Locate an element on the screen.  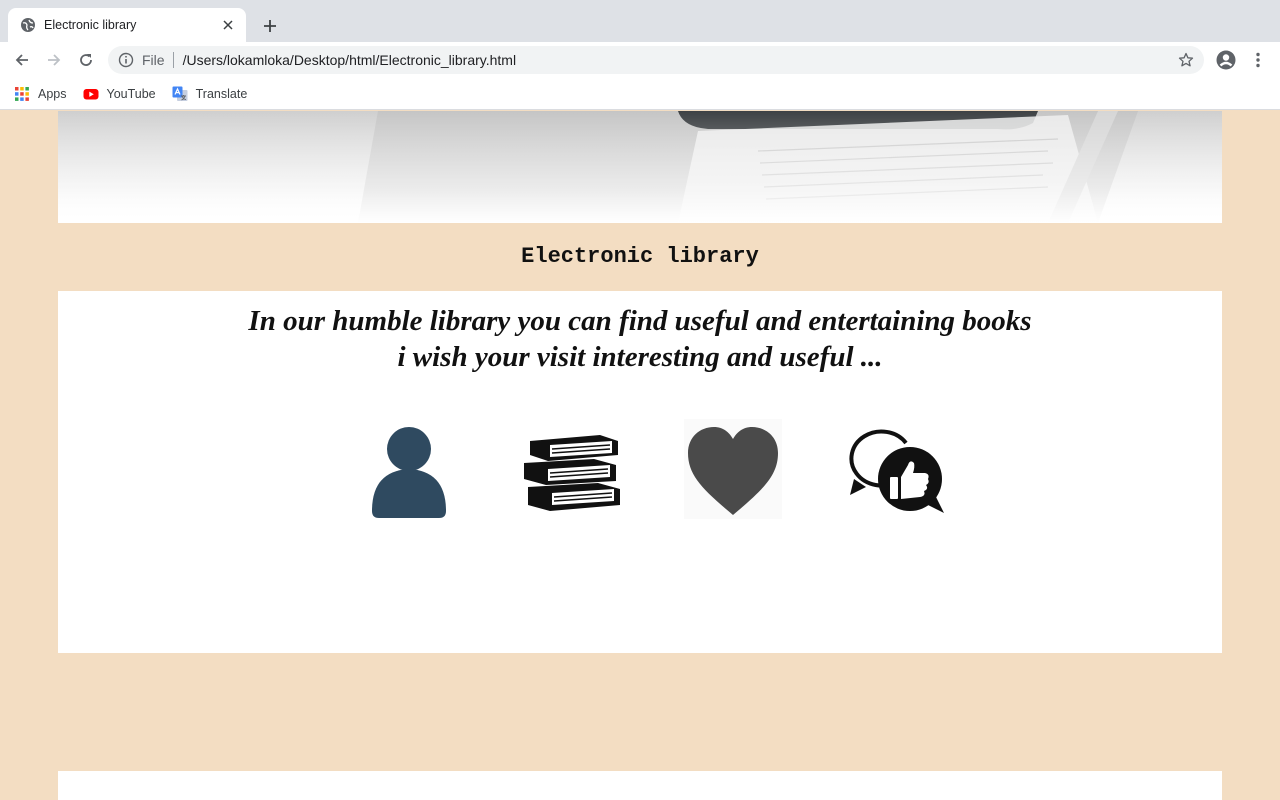
plus-icon is located at coordinates (270, 26).